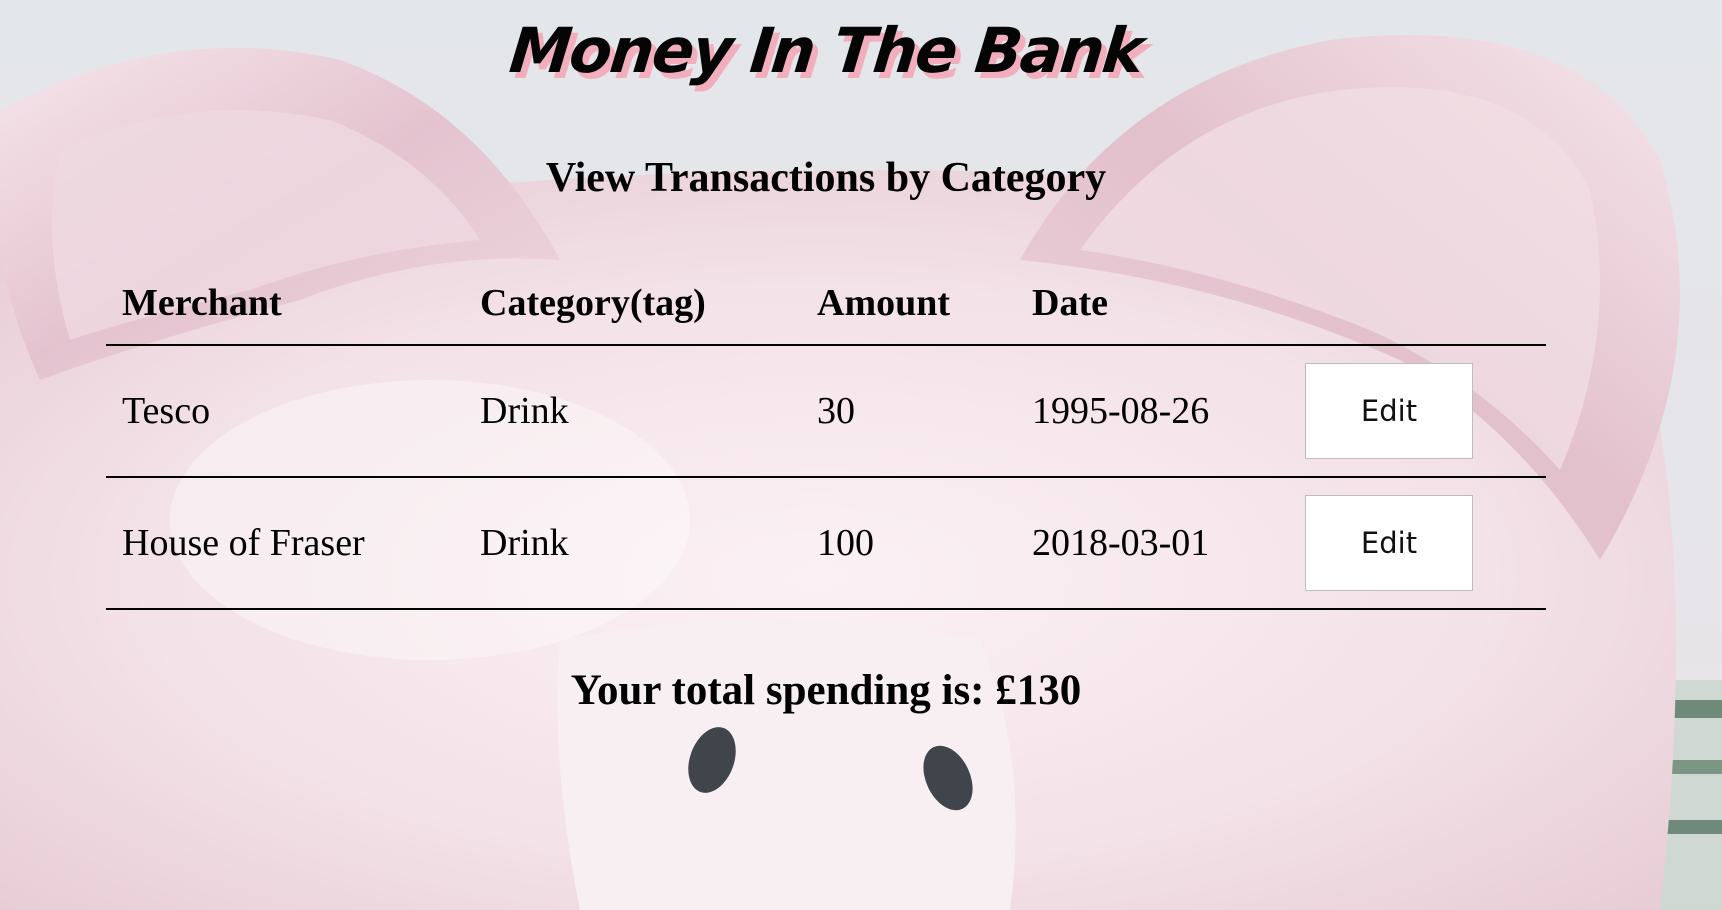  What do you see at coordinates (908, 411) in the screenshot?
I see `cell-amount: 30` at bounding box center [908, 411].